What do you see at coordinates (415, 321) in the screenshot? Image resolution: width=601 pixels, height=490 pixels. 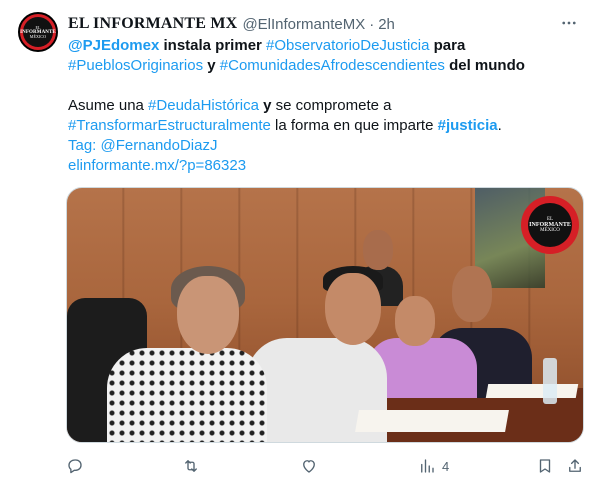 I see `photo-person-3-head` at bounding box center [415, 321].